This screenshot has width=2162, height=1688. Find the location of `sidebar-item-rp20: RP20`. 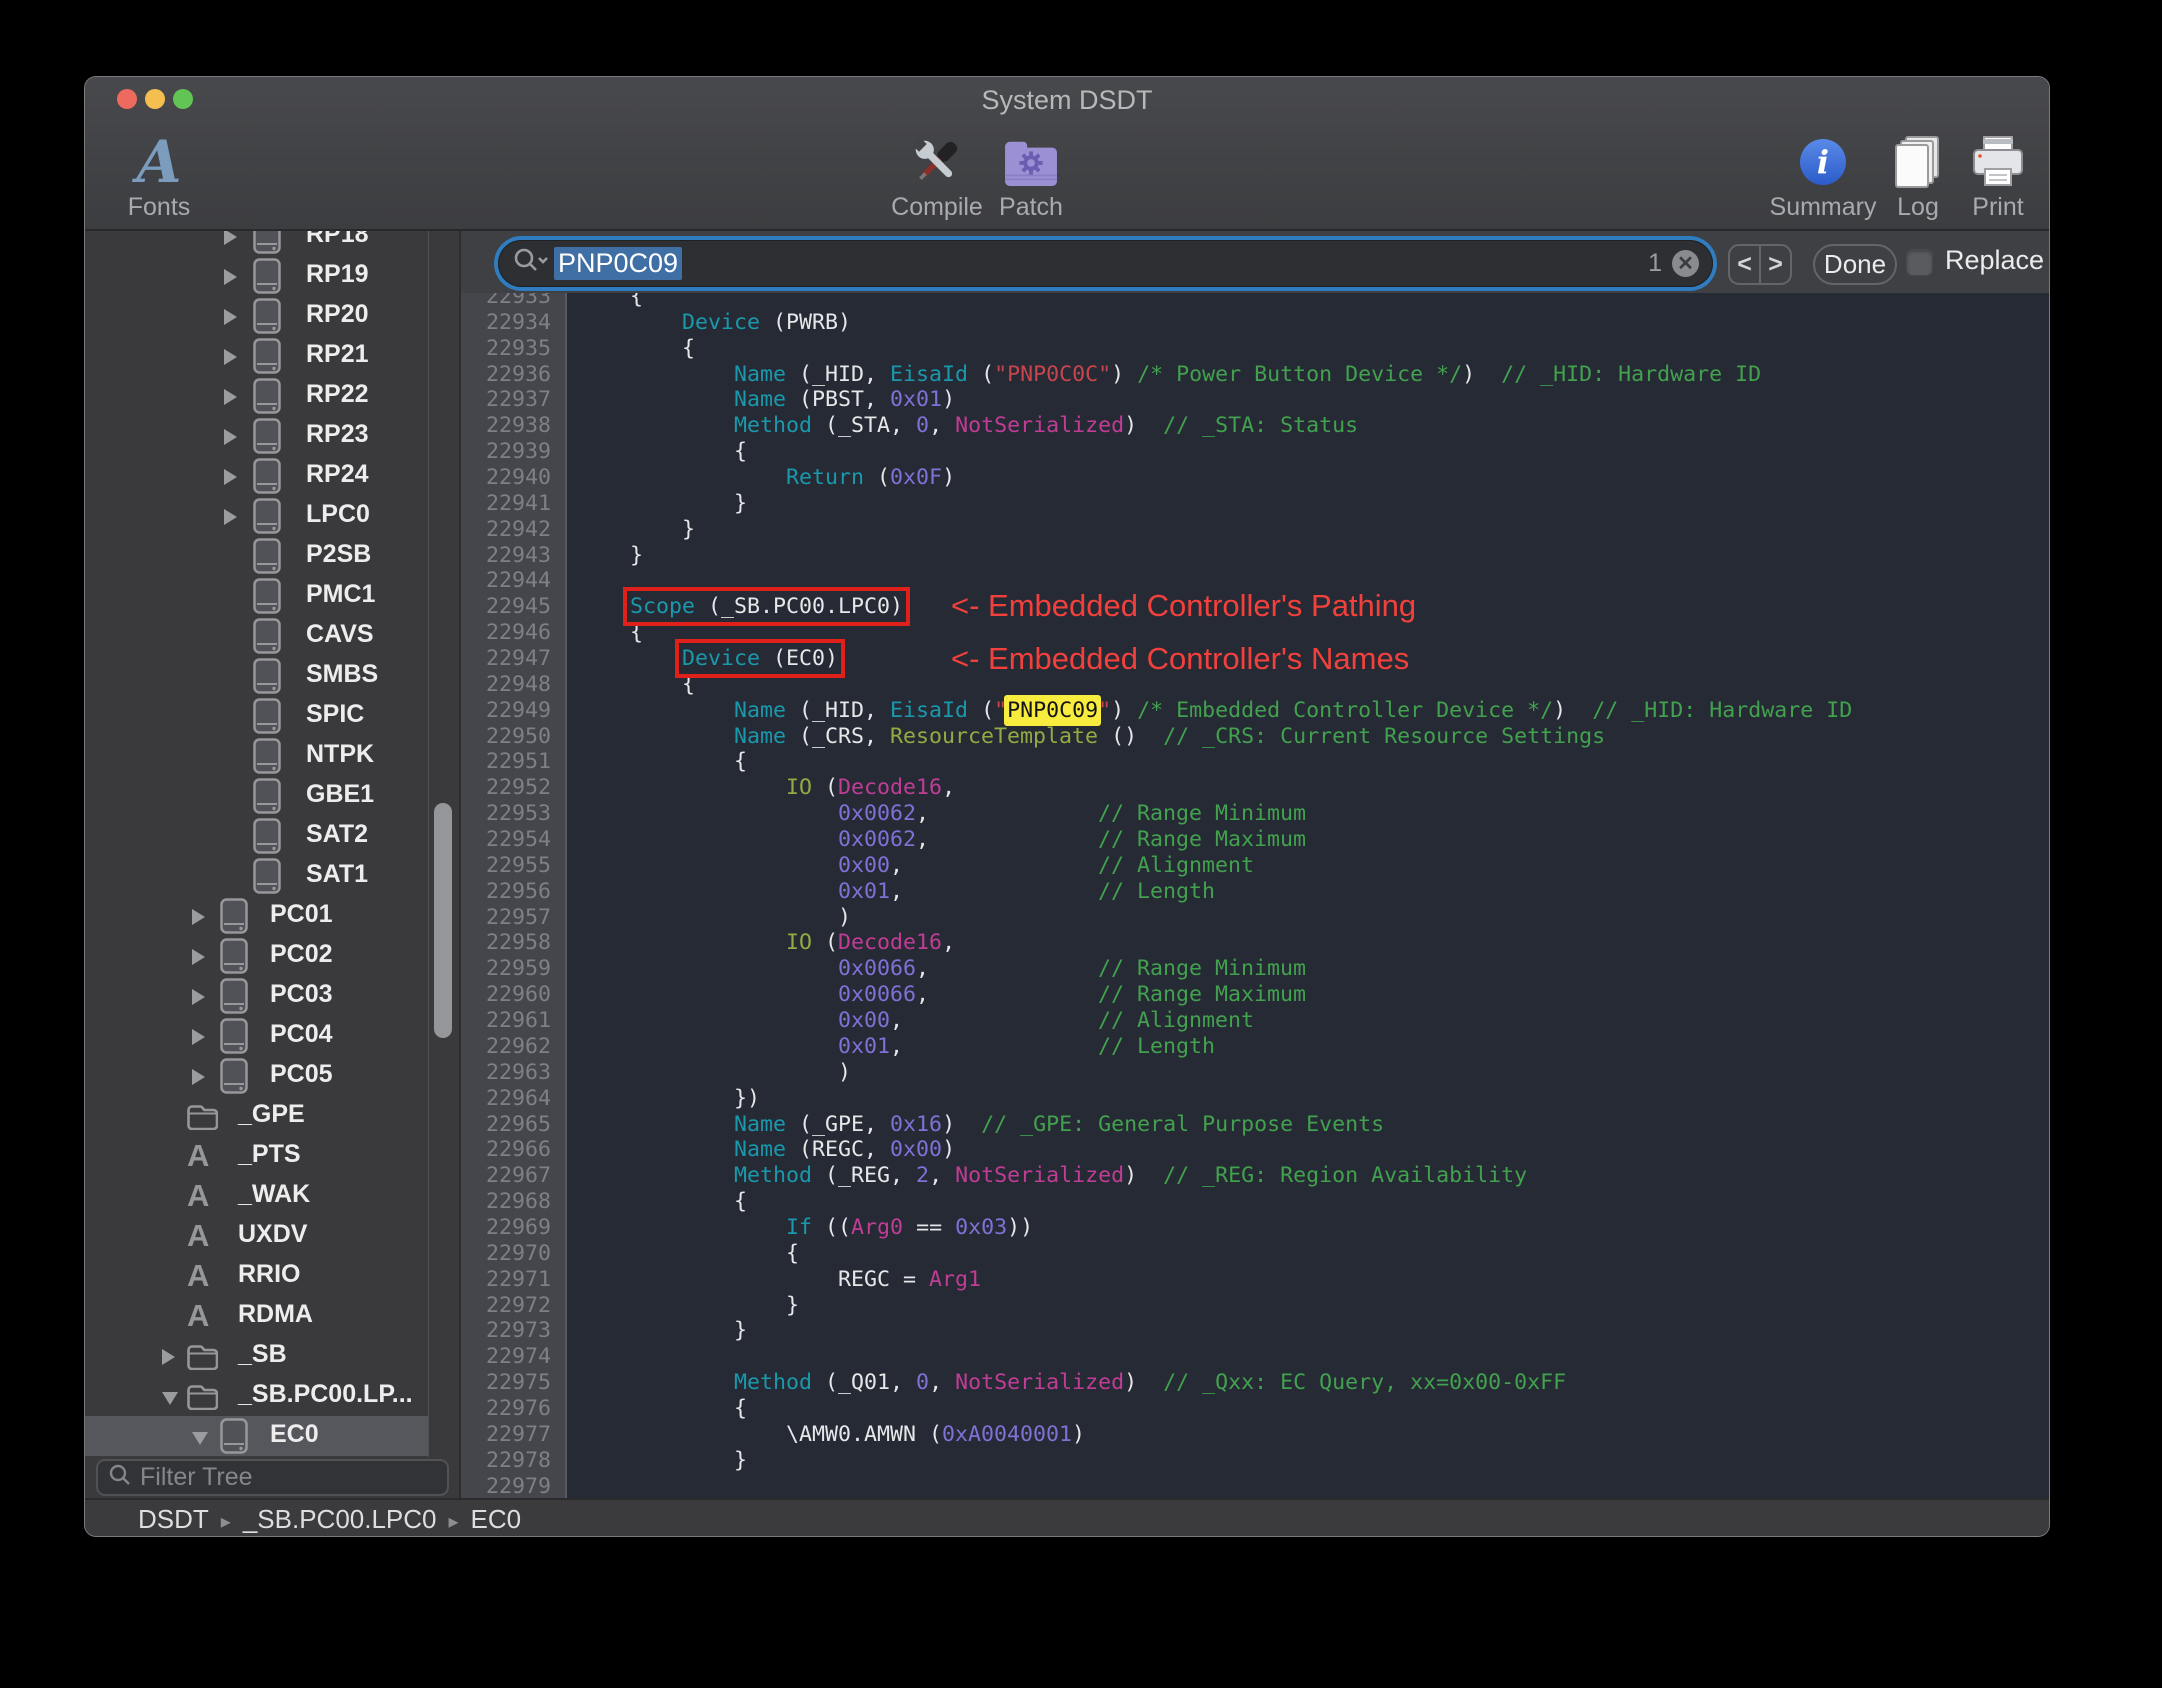

sidebar-item-rp20: RP20 is located at coordinates (273, 316).